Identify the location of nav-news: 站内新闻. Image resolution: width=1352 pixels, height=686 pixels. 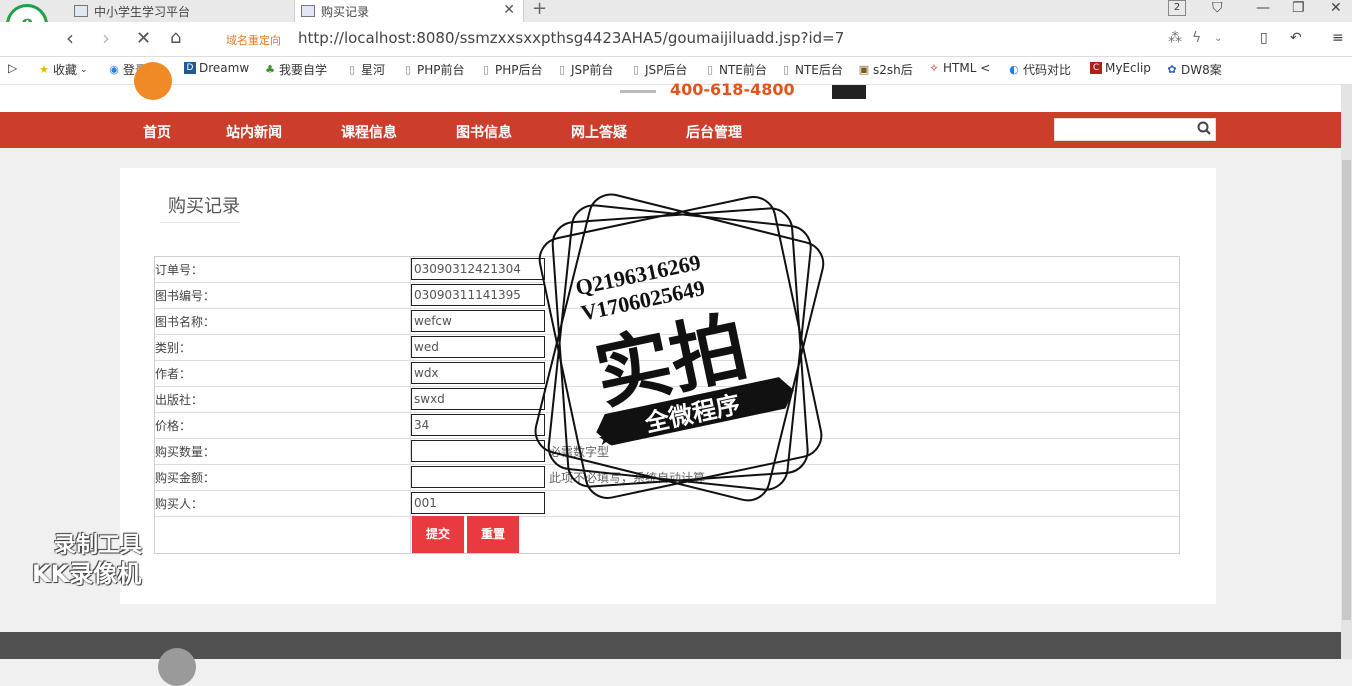
(254, 132).